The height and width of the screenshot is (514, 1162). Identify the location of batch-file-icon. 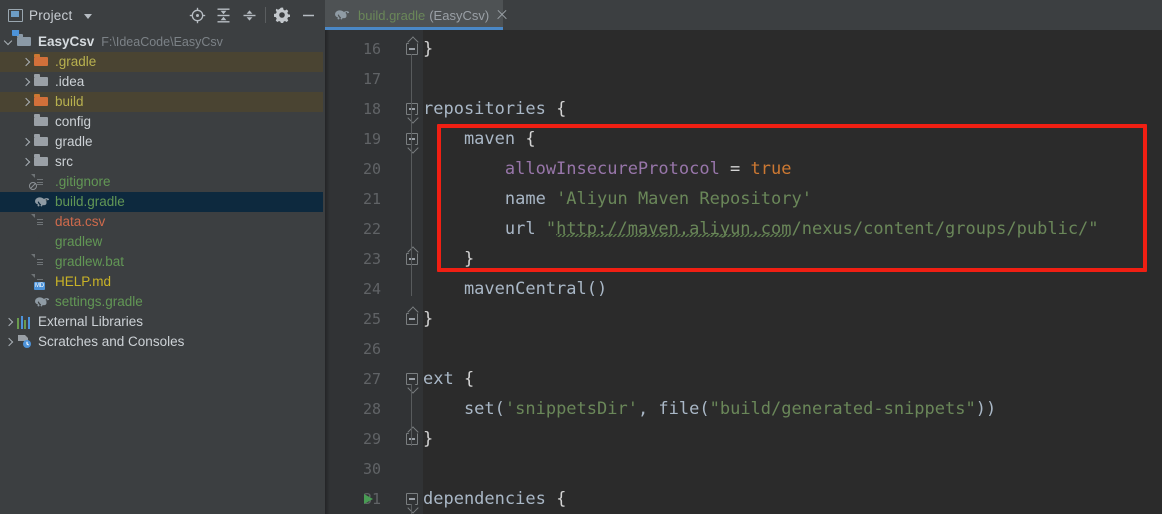
(42, 262).